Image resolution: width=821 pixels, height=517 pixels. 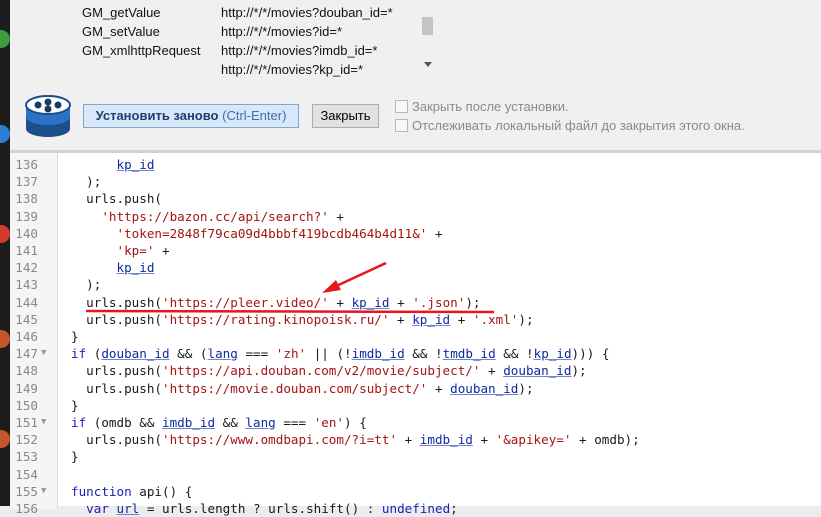 What do you see at coordinates (128, 508) in the screenshot?
I see `identifier: url` at bounding box center [128, 508].